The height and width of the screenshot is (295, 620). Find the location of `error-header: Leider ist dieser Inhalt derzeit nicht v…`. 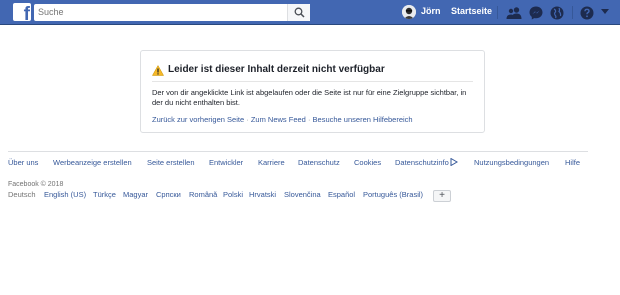

error-header: Leider ist dieser Inhalt derzeit nicht v… is located at coordinates (312, 73).